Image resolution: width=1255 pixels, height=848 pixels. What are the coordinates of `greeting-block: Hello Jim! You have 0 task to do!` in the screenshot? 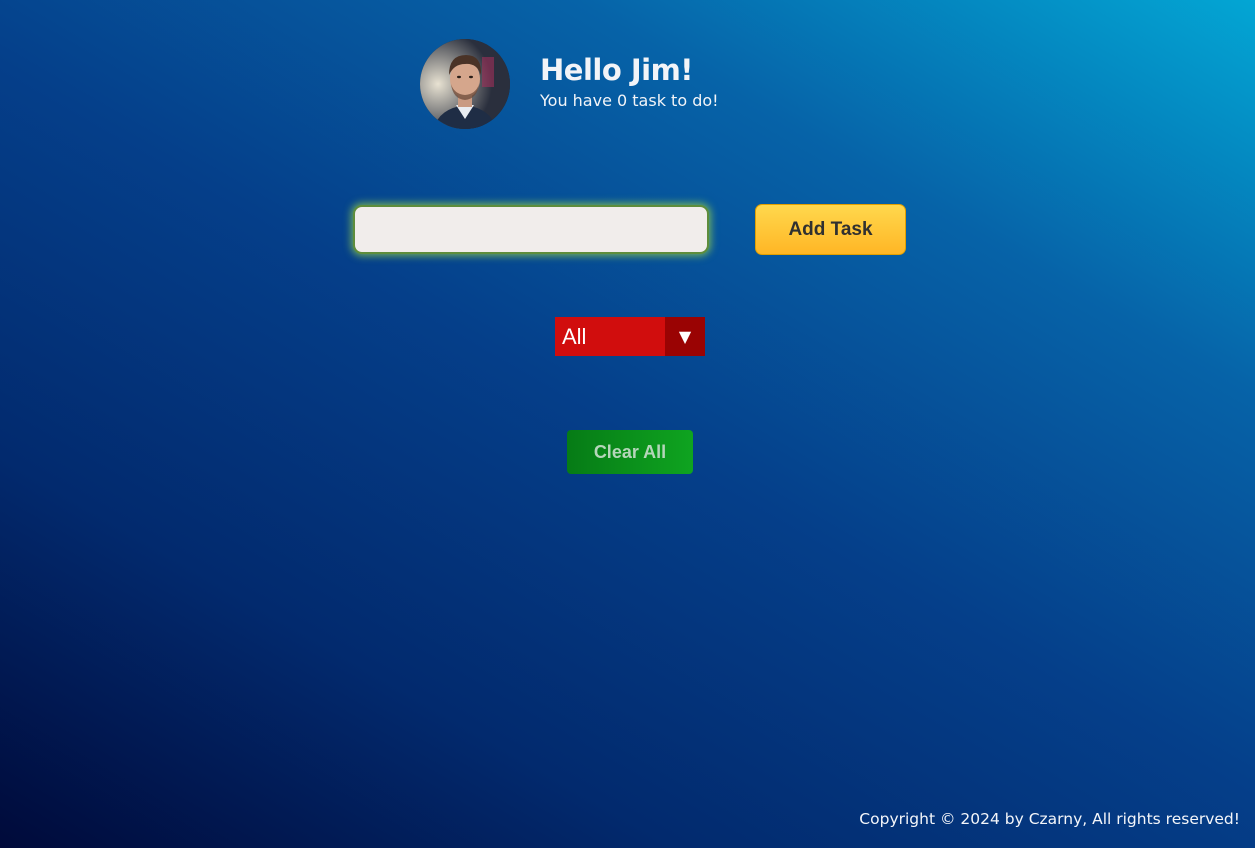 It's located at (629, 82).